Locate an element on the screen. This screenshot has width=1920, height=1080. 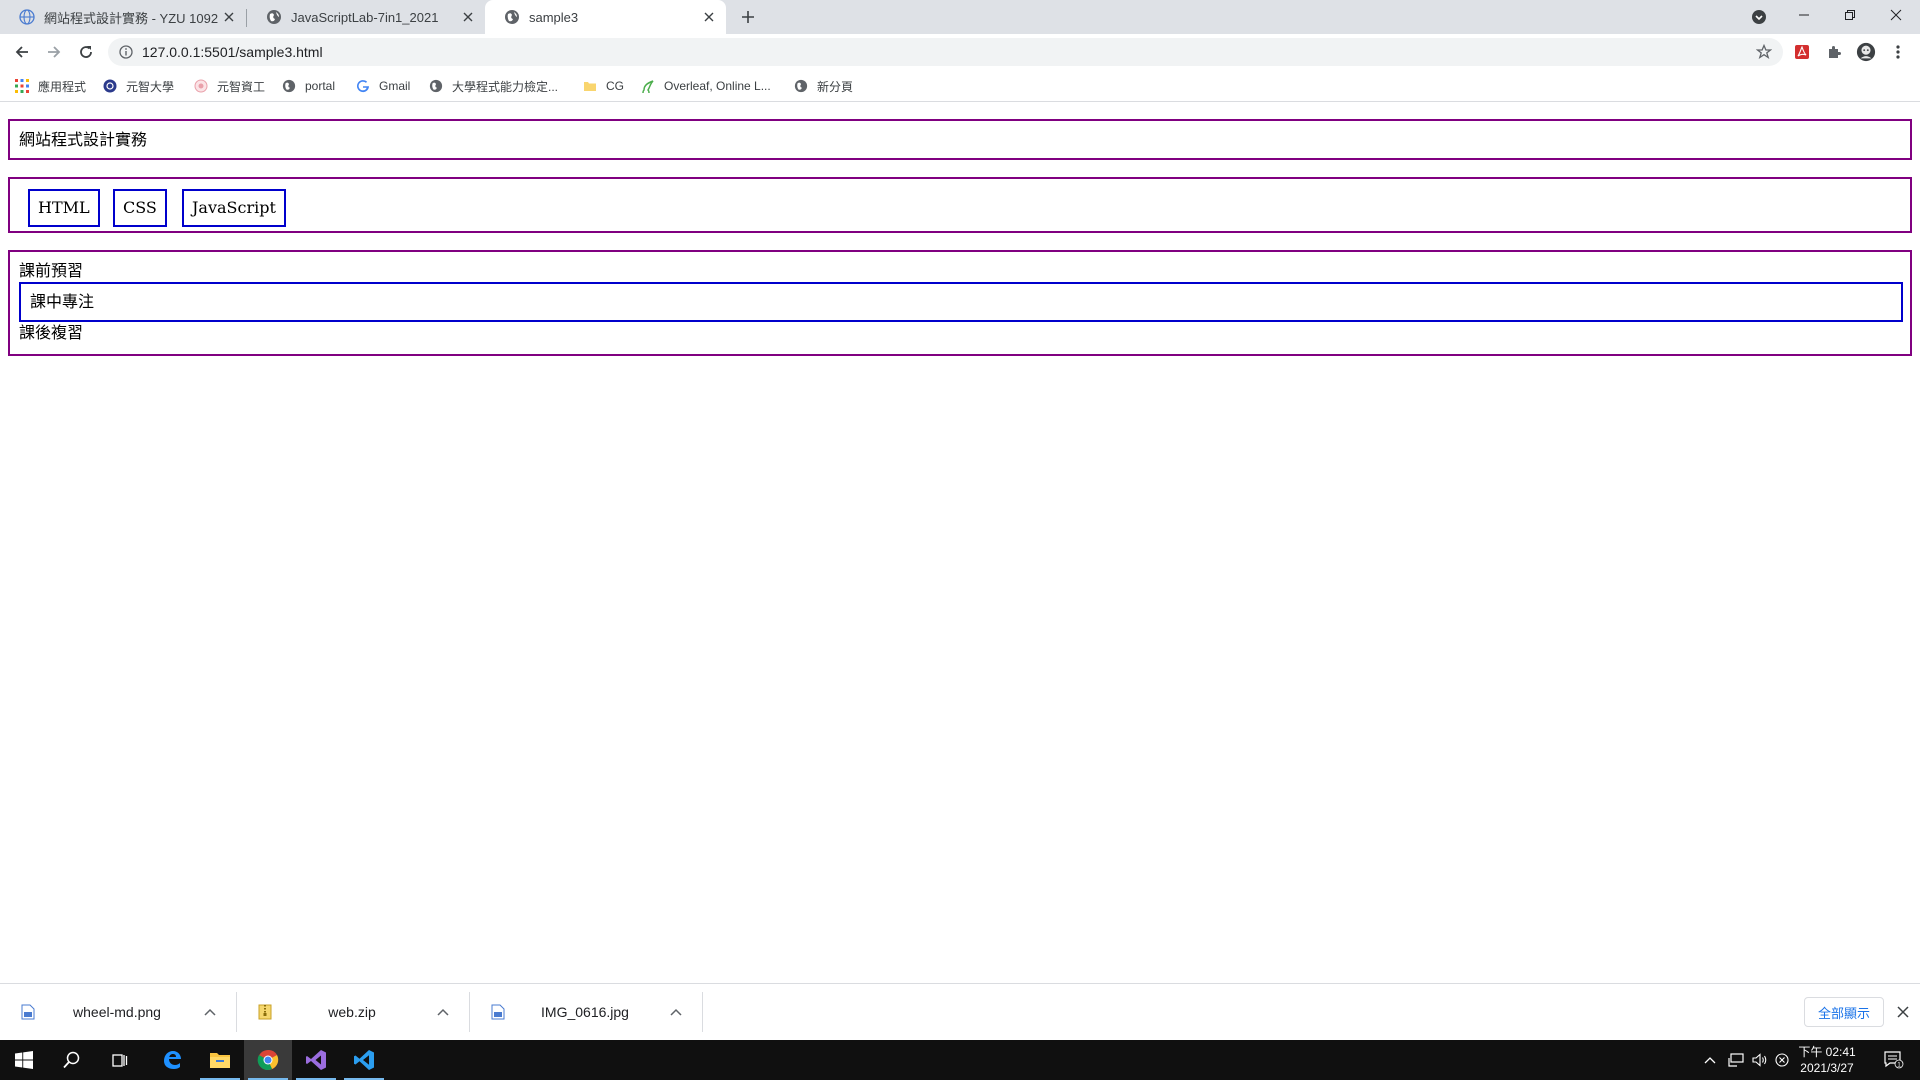
yzu-logo-icon is located at coordinates (110, 86).